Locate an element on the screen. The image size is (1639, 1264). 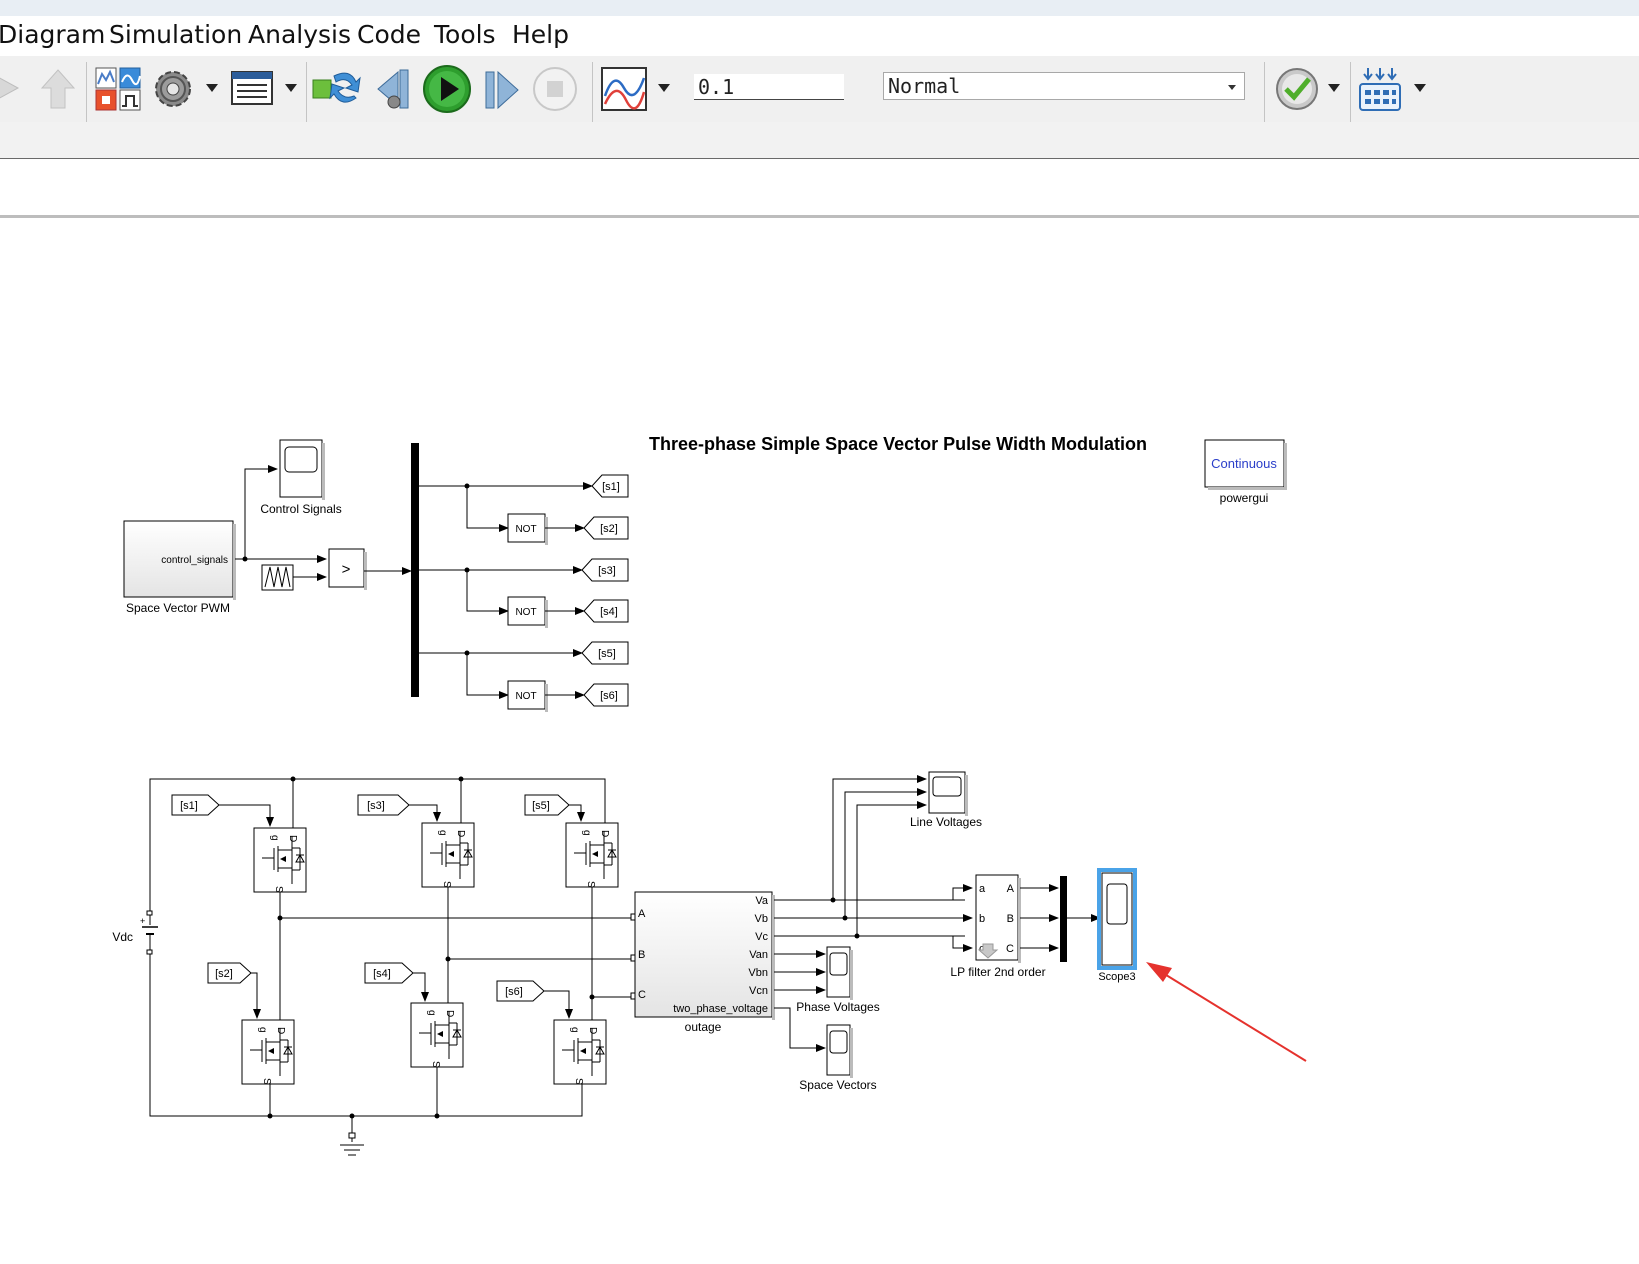
pin-label-s4-drain: D is located at coordinates (449, 1013).